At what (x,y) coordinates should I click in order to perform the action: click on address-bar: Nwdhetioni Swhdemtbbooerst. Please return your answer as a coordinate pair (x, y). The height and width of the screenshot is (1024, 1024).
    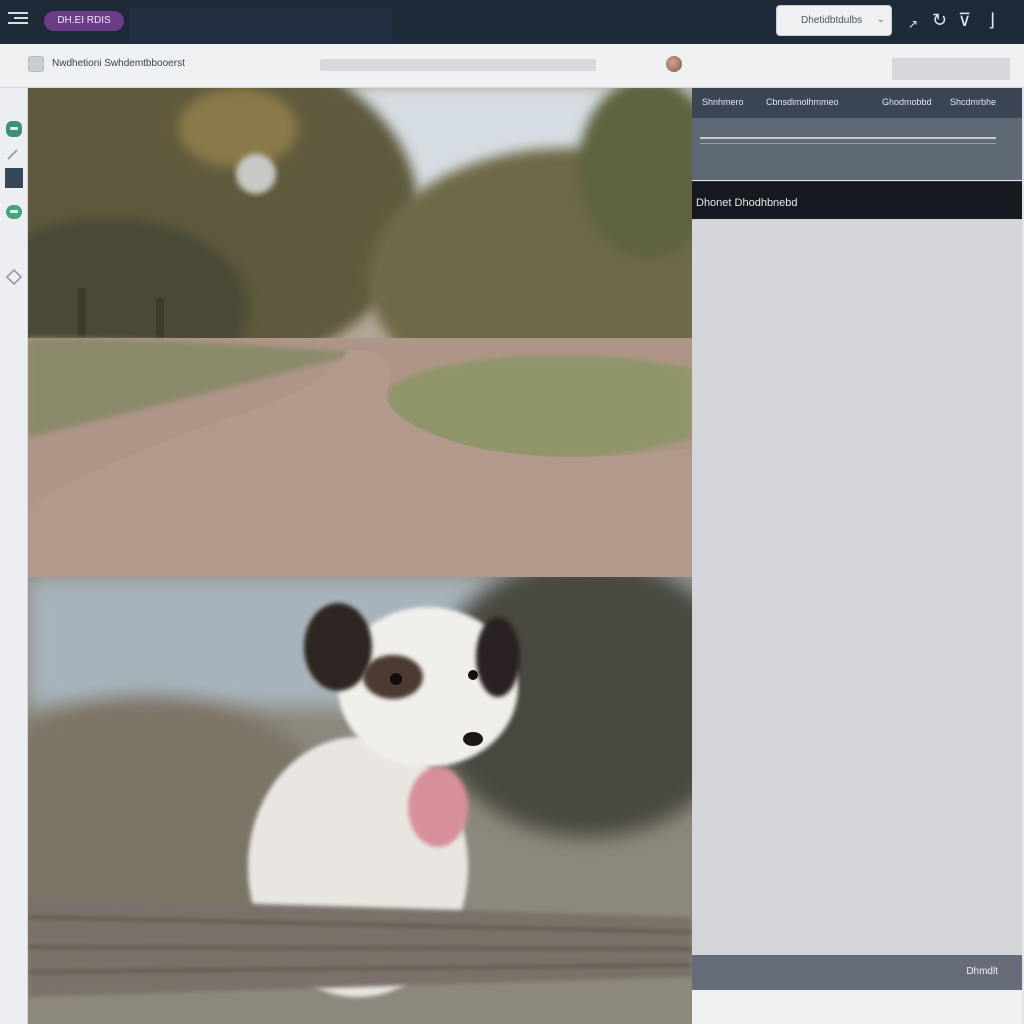
    Looking at the image, I should click on (512, 66).